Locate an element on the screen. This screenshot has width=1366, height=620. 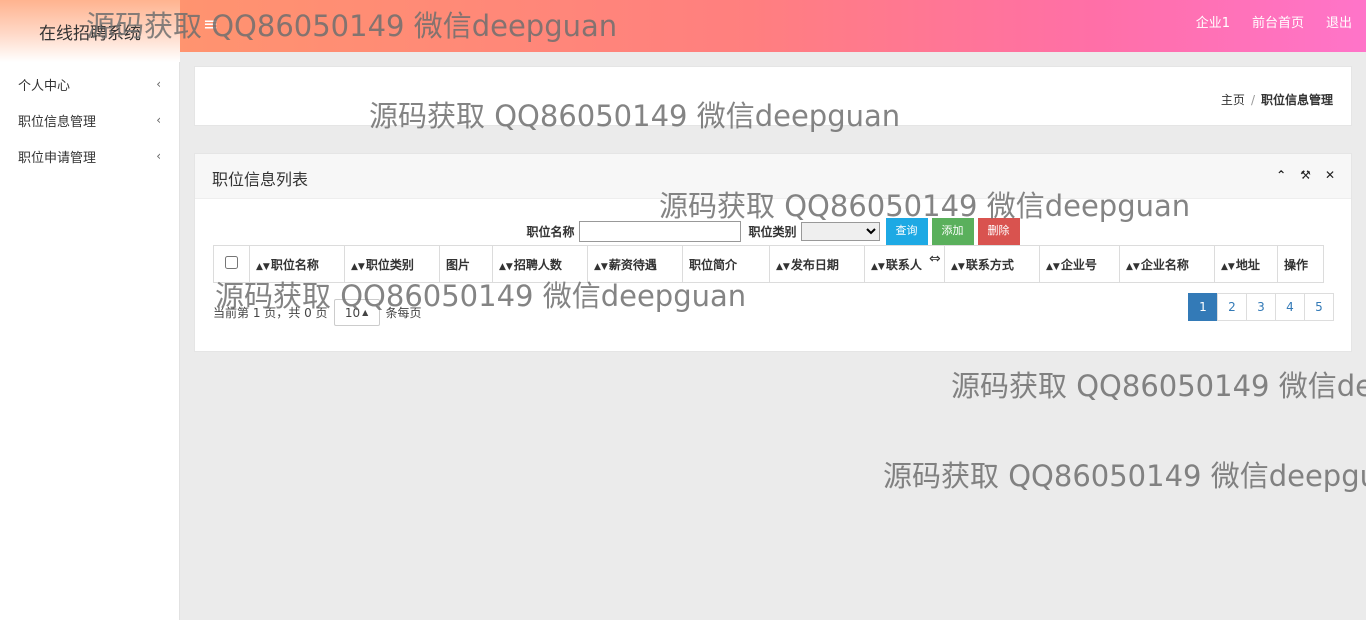
page-button: 3 is located at coordinates (1261, 307).